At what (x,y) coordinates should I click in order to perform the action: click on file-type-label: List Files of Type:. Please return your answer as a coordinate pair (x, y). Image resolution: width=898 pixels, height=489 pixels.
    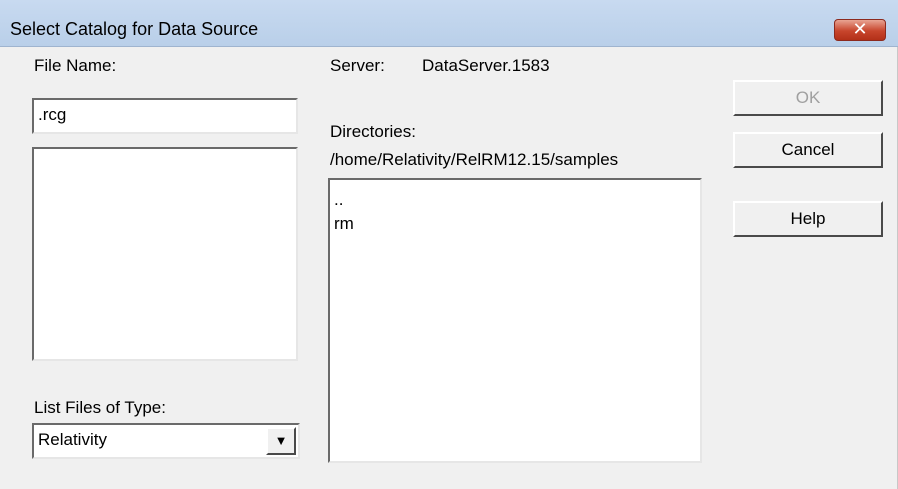
    Looking at the image, I should click on (100, 407).